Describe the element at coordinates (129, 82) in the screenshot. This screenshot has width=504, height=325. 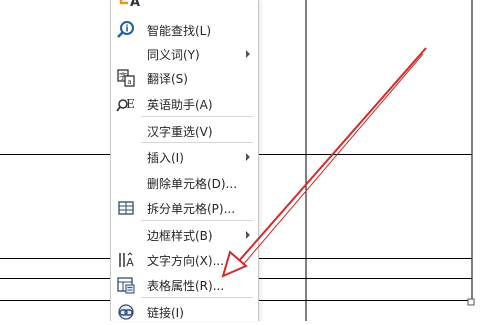
I see `svg-text: a` at that location.